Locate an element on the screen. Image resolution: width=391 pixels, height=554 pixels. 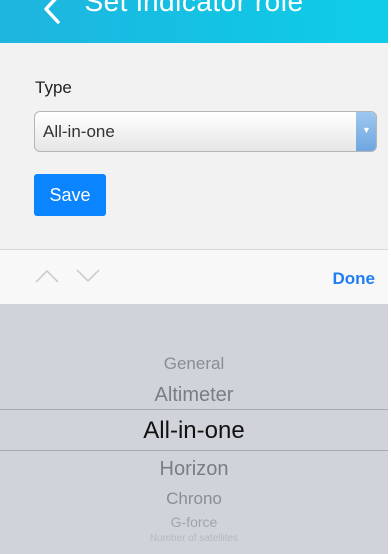
done-button: Done is located at coordinates (354, 279).